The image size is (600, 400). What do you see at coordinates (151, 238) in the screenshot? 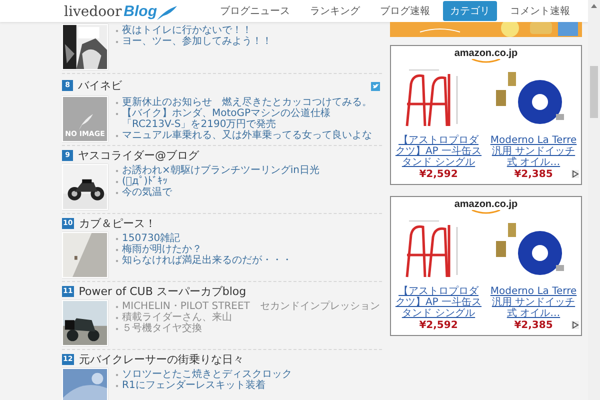
I see `post-link: 150730雑記` at bounding box center [151, 238].